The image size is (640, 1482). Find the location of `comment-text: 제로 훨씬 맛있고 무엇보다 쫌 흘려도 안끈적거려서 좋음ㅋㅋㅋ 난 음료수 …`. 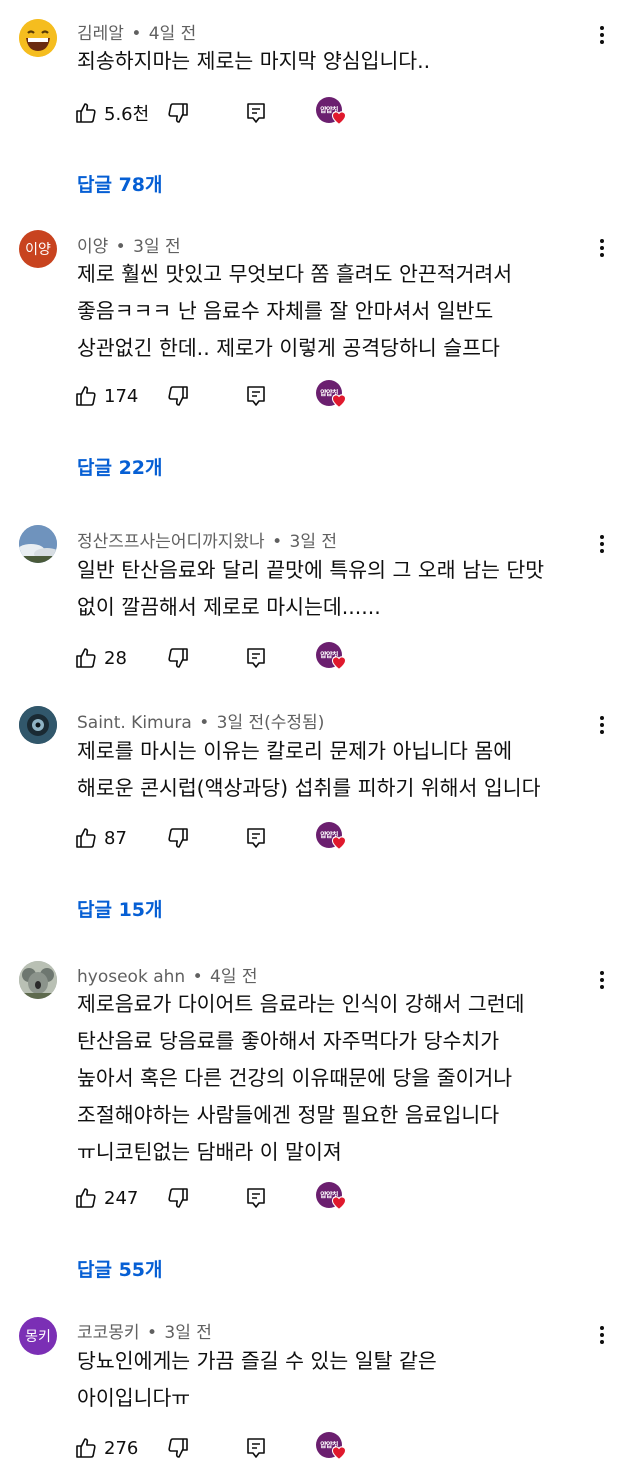

comment-text: 제로 훨씬 맛있고 무엇보다 쫌 흘려도 안끈적거려서 좋음ㅋㅋㅋ 난 음료수 … is located at coordinates (342, 311).